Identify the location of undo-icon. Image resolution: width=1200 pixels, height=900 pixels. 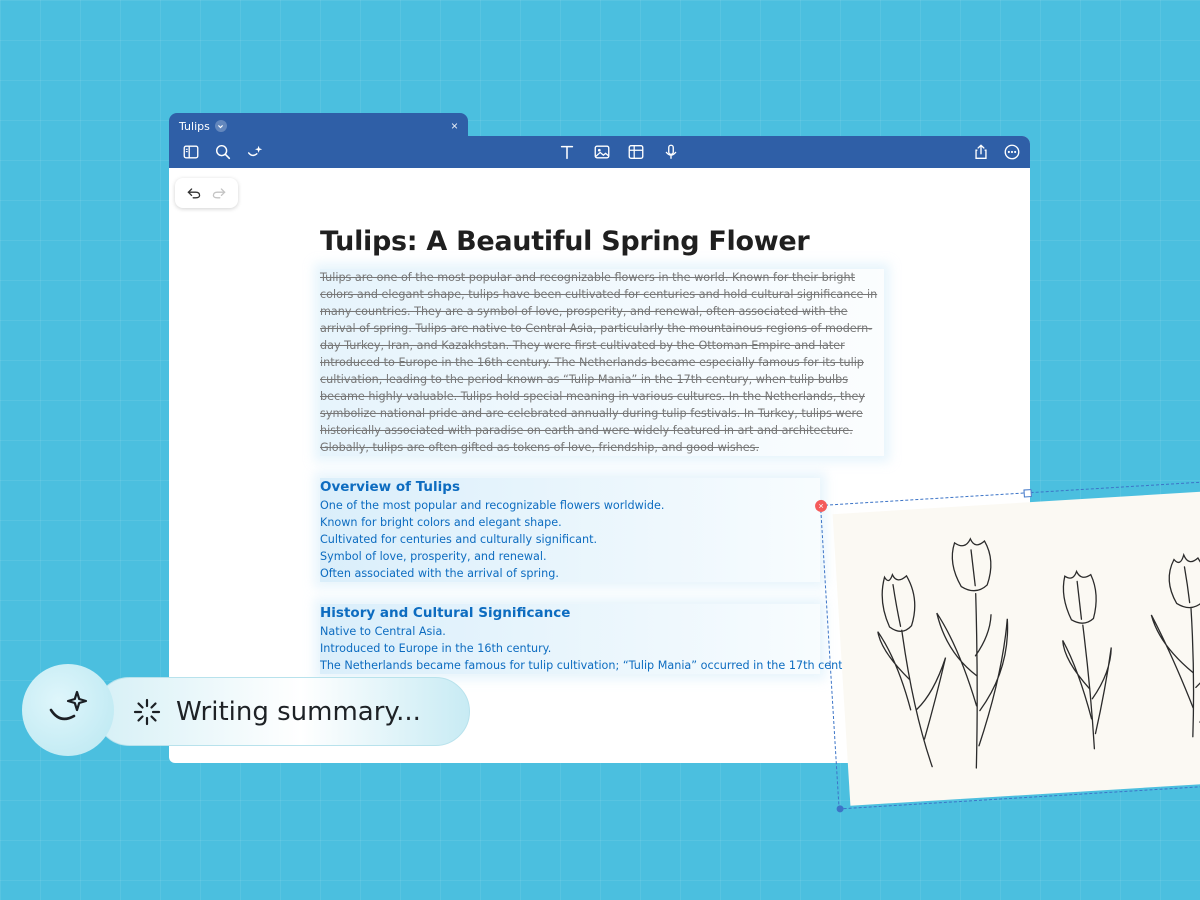
(194, 193).